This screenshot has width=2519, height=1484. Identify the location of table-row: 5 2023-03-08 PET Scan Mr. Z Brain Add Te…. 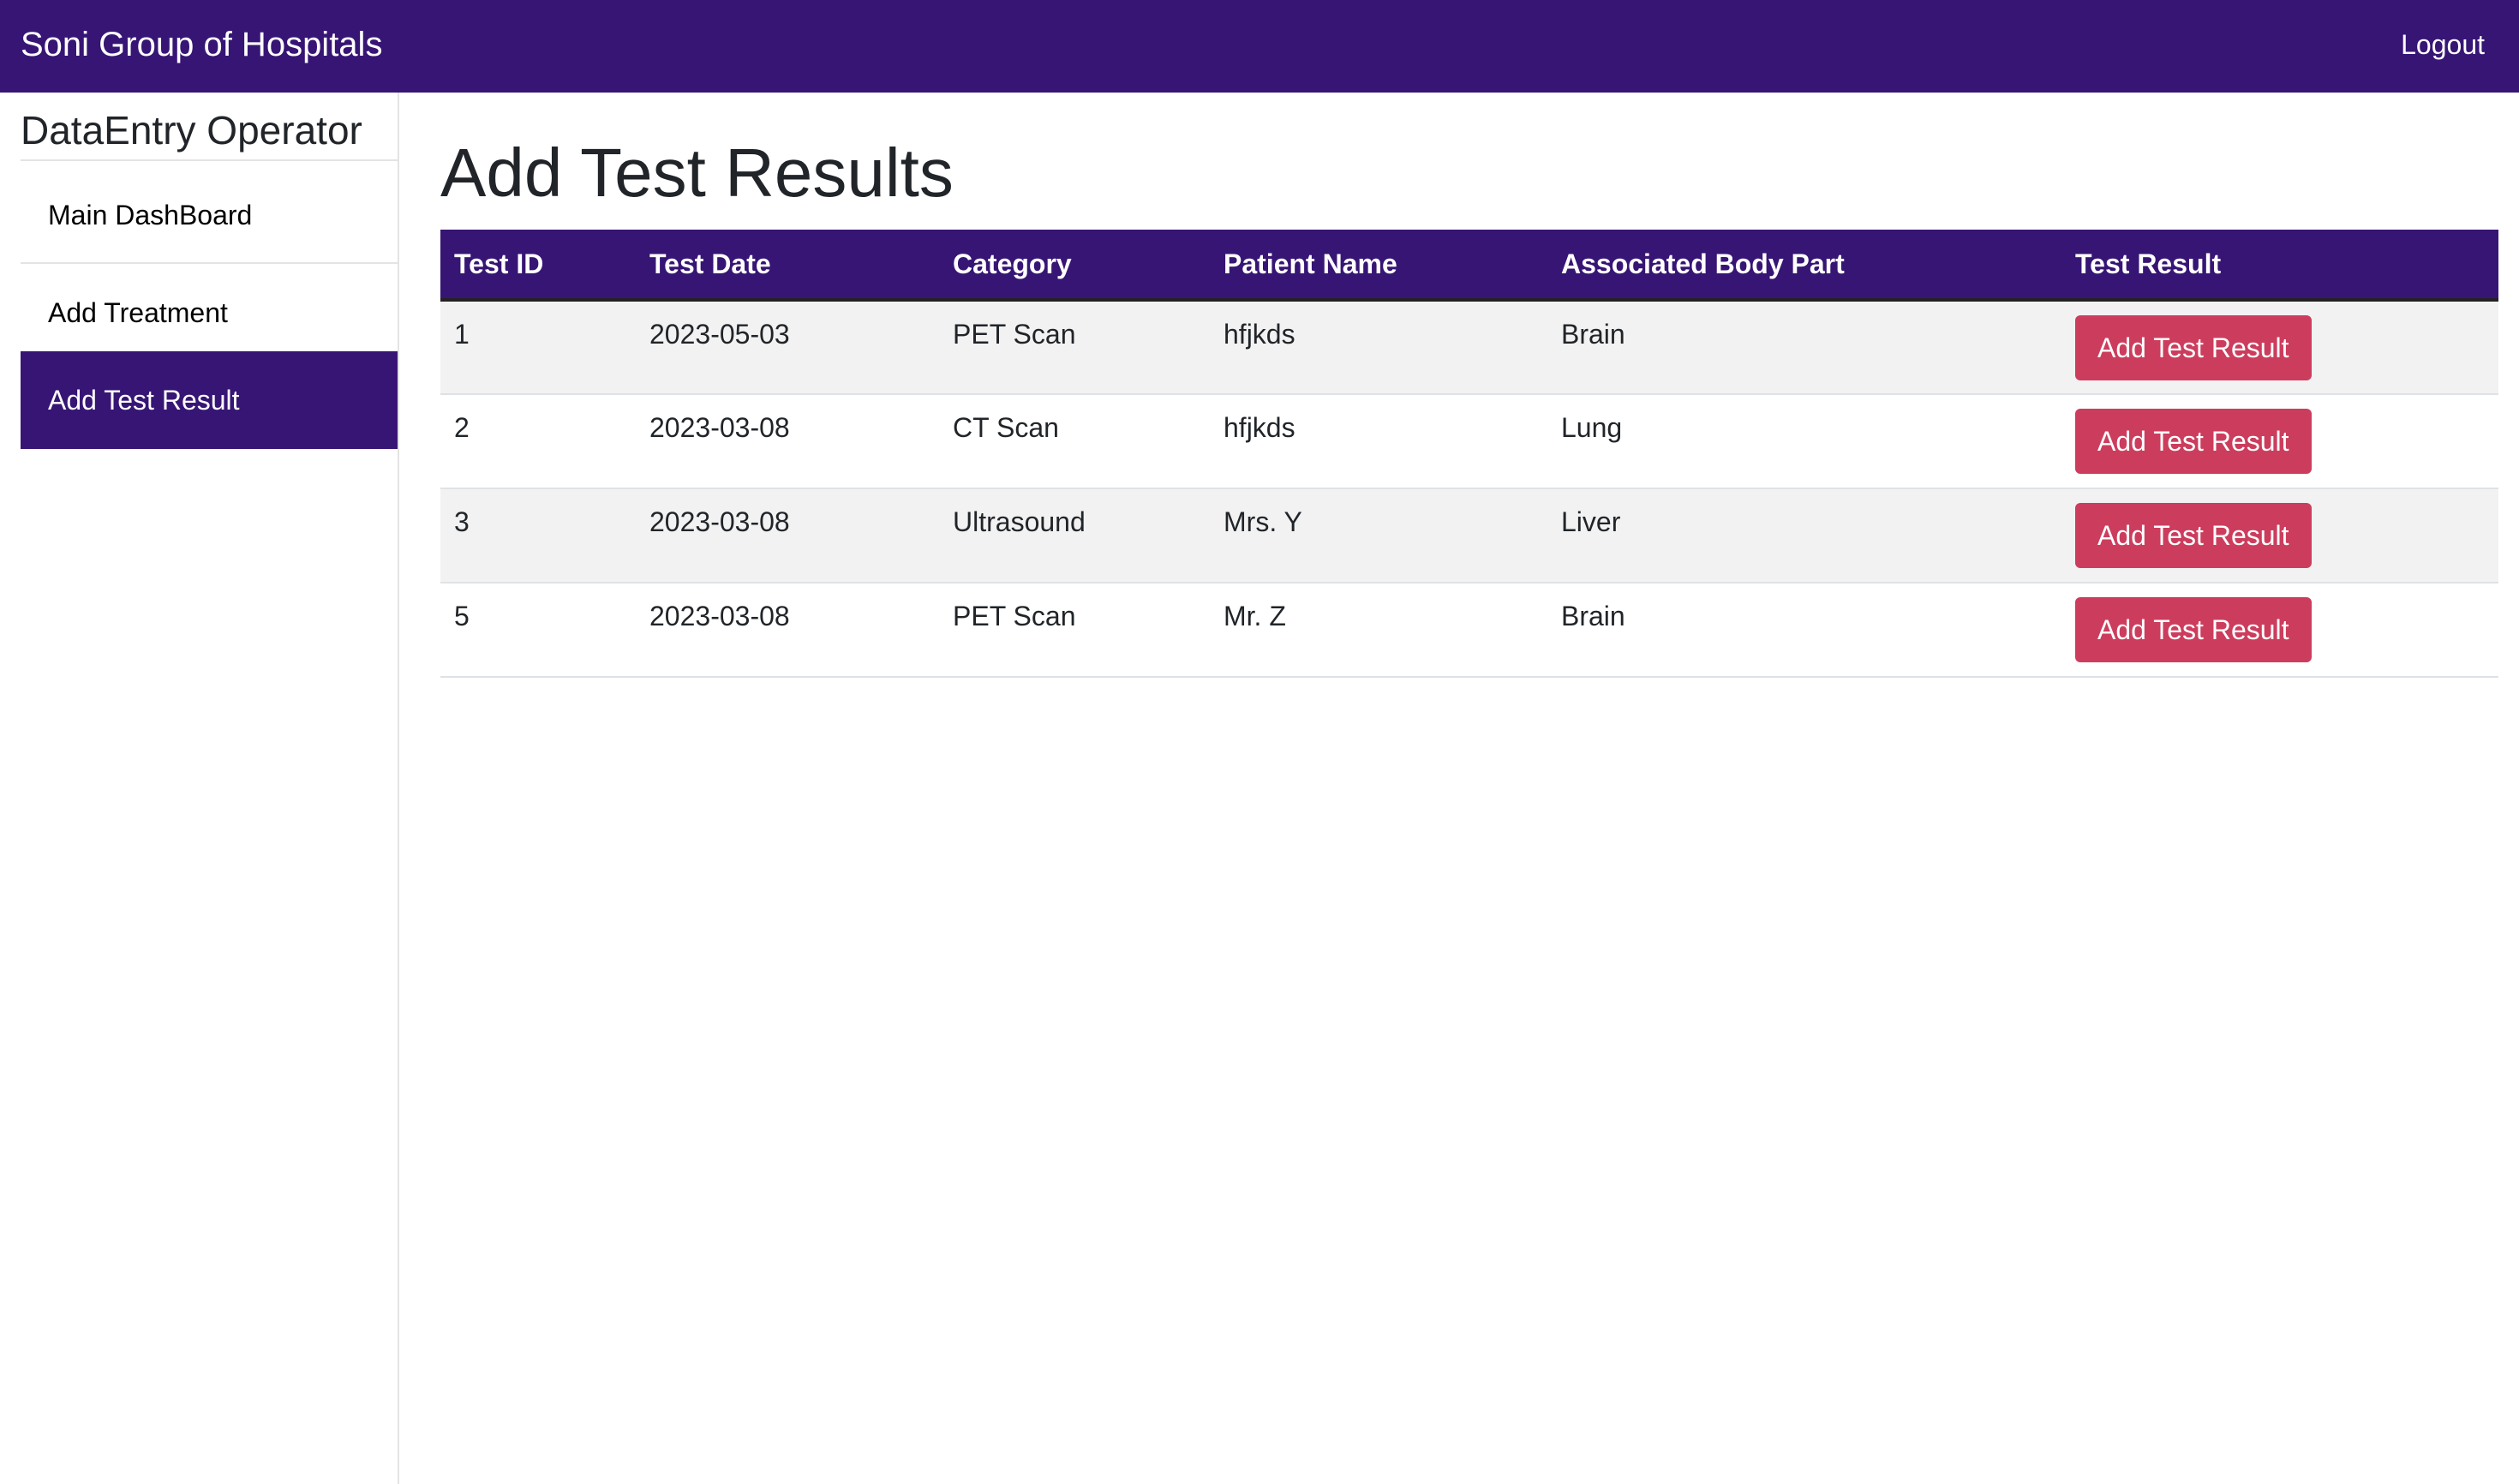
(1469, 630).